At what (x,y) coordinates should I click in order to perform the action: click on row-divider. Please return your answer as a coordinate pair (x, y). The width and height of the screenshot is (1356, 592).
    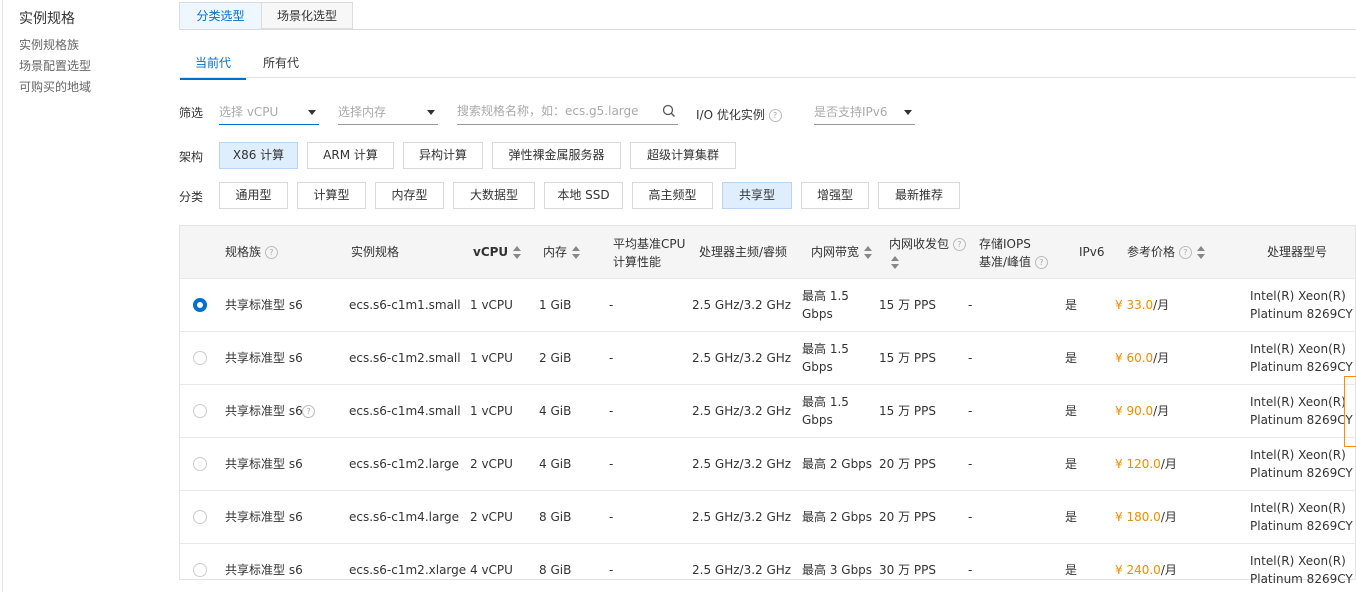
    Looking at the image, I should click on (768, 437).